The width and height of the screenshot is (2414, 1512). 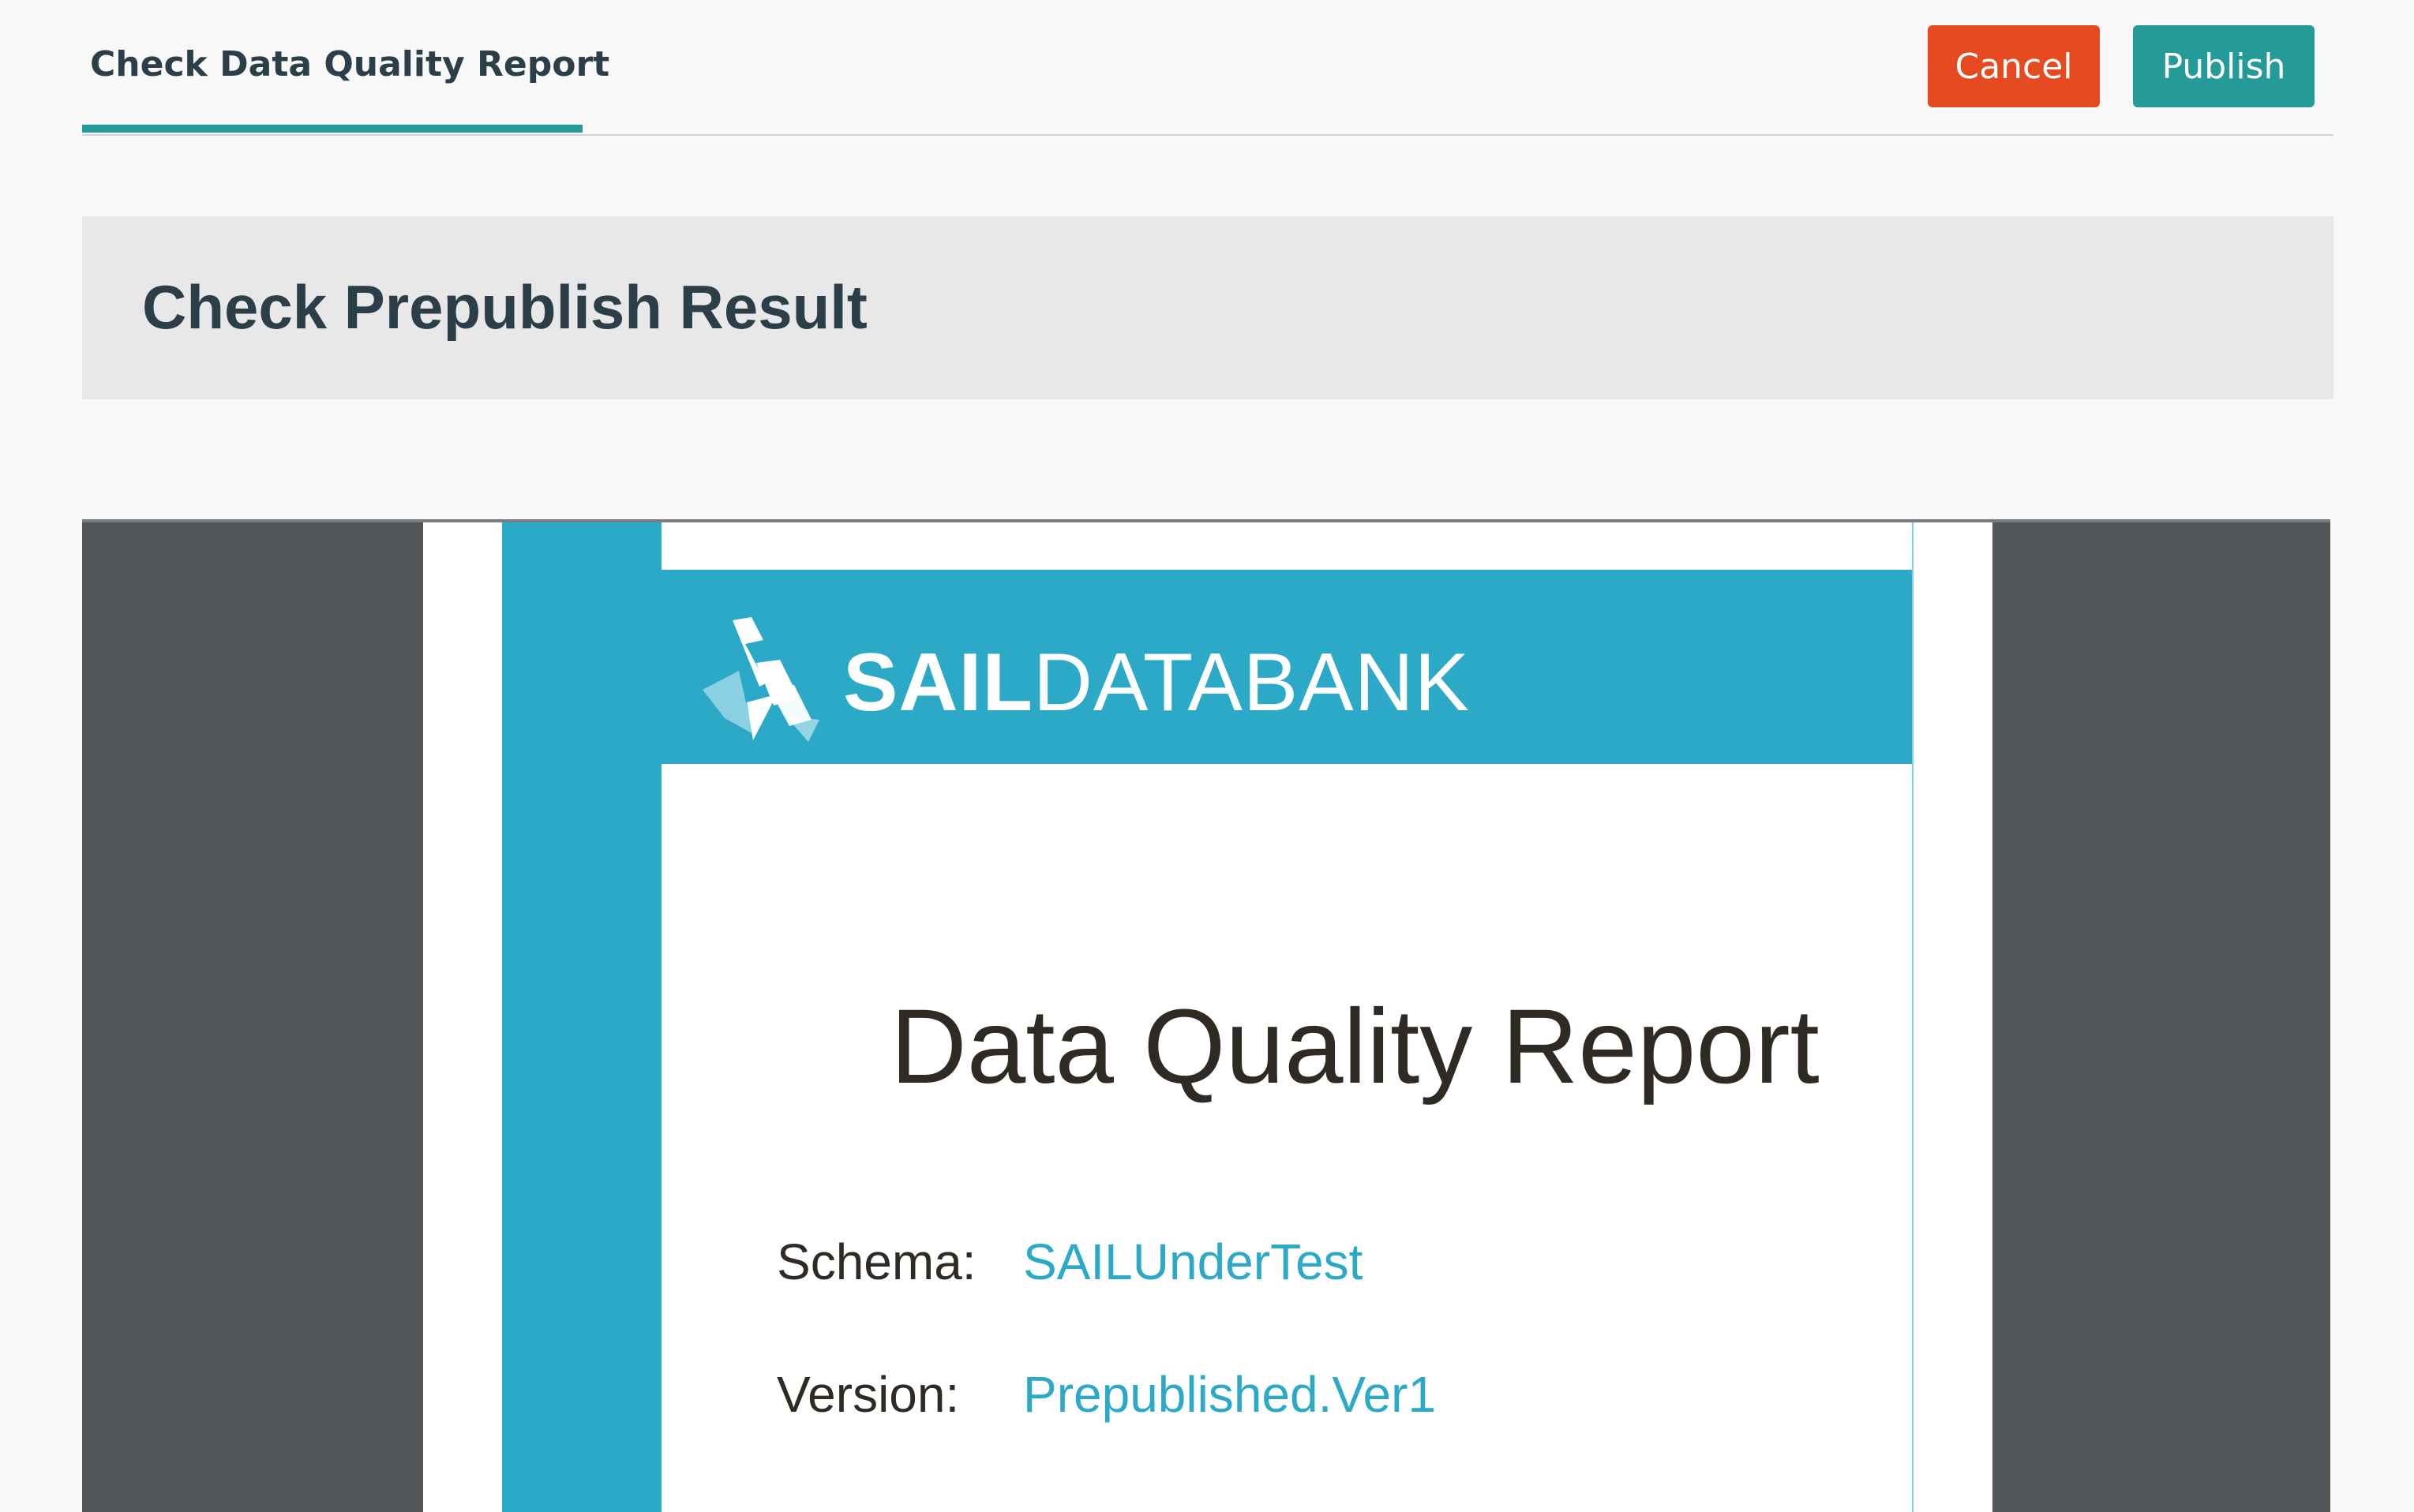 I want to click on content-border-line, so click(x=1913, y=1017).